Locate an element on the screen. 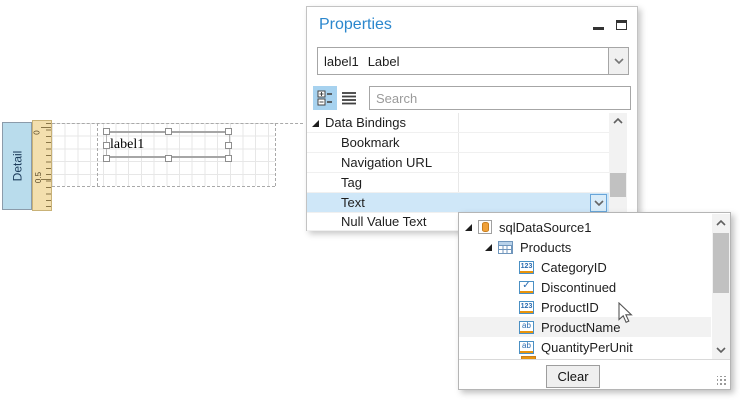 Image resolution: width=740 pixels, height=403 pixels. detail-band-label: Detail is located at coordinates (17, 166).